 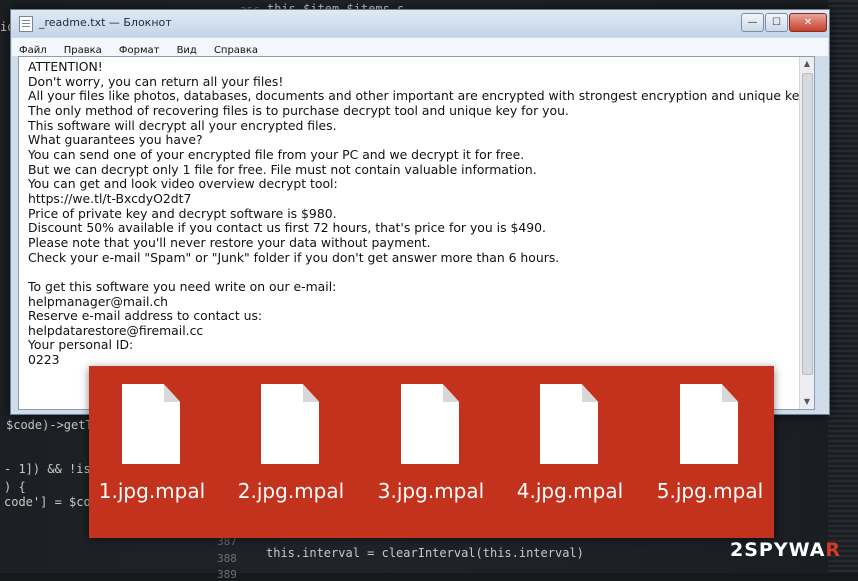 What do you see at coordinates (105, 22) in the screenshot?
I see `window-title: _readme.txt — Блокнот` at bounding box center [105, 22].